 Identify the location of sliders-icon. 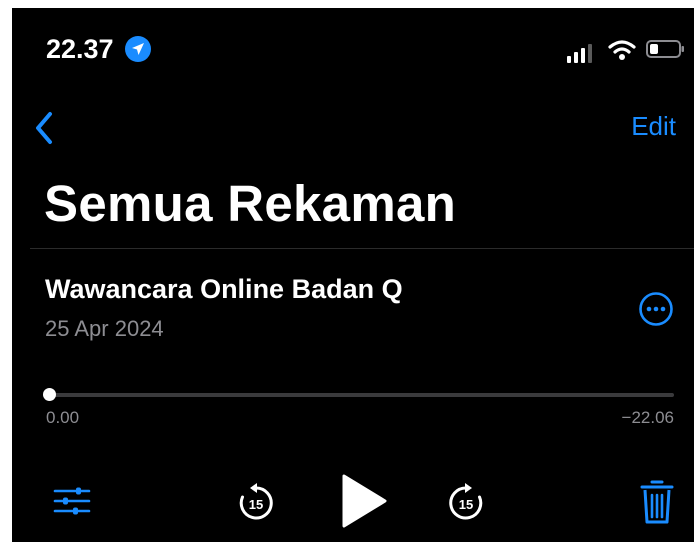
(72, 501).